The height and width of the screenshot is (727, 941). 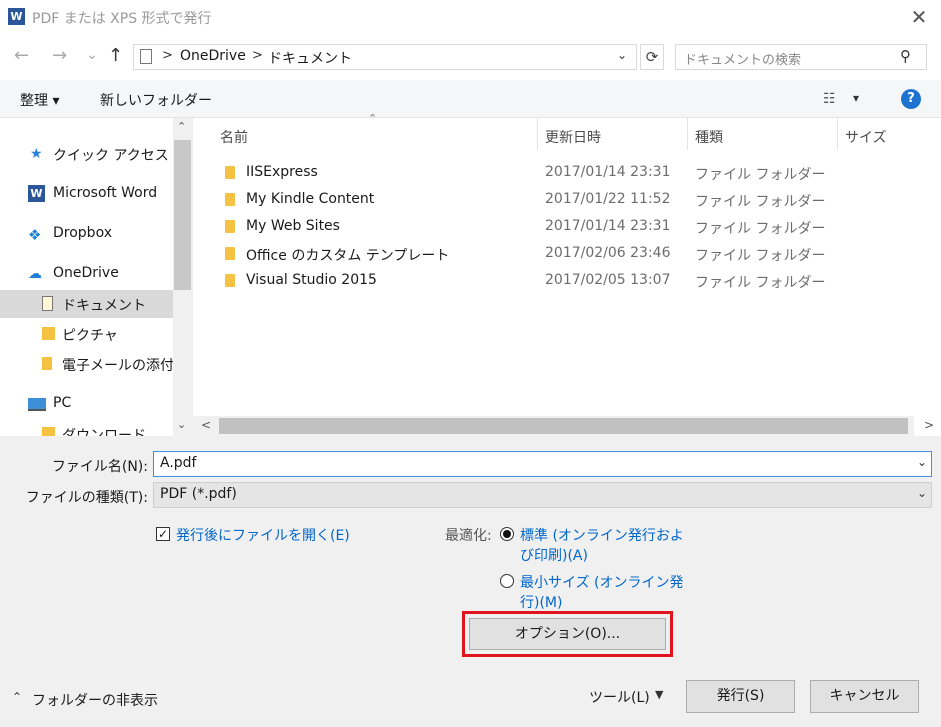 What do you see at coordinates (213, 56) in the screenshot?
I see `breadcrumb-onedrive: OneDrive` at bounding box center [213, 56].